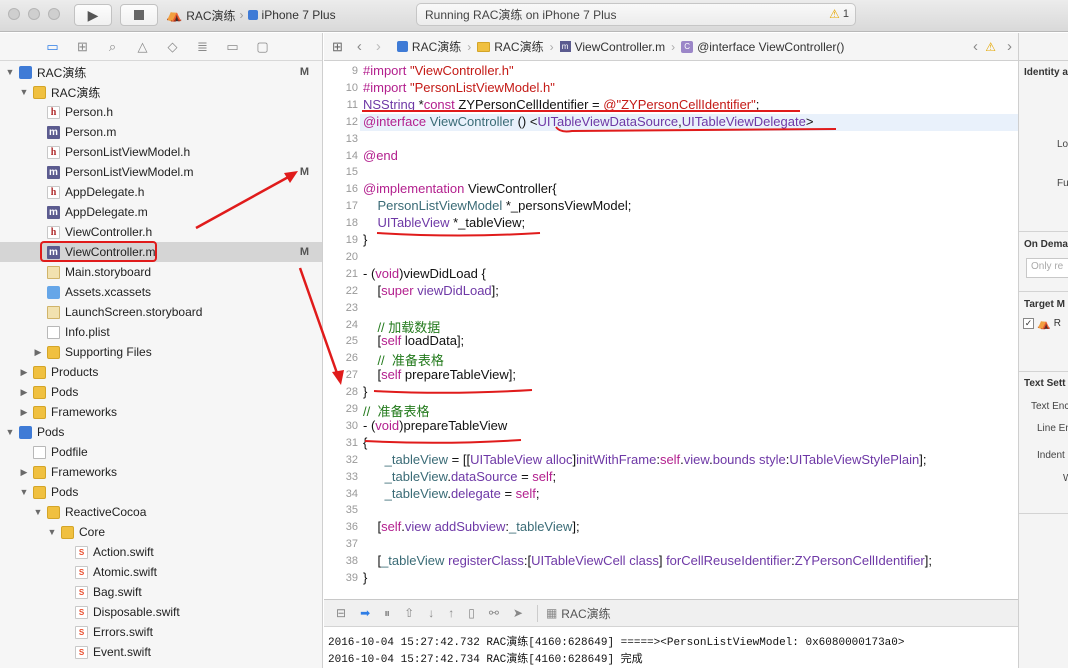 The height and width of the screenshot is (668, 1068). I want to click on zoom-window-button, so click(54, 14).